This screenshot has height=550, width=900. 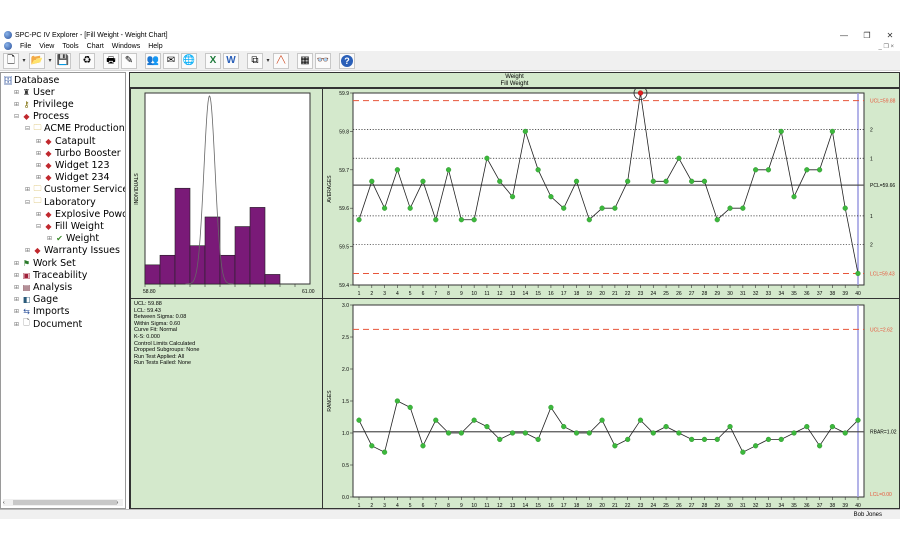 I want to click on grid-button: ▦, so click(x=305, y=60).